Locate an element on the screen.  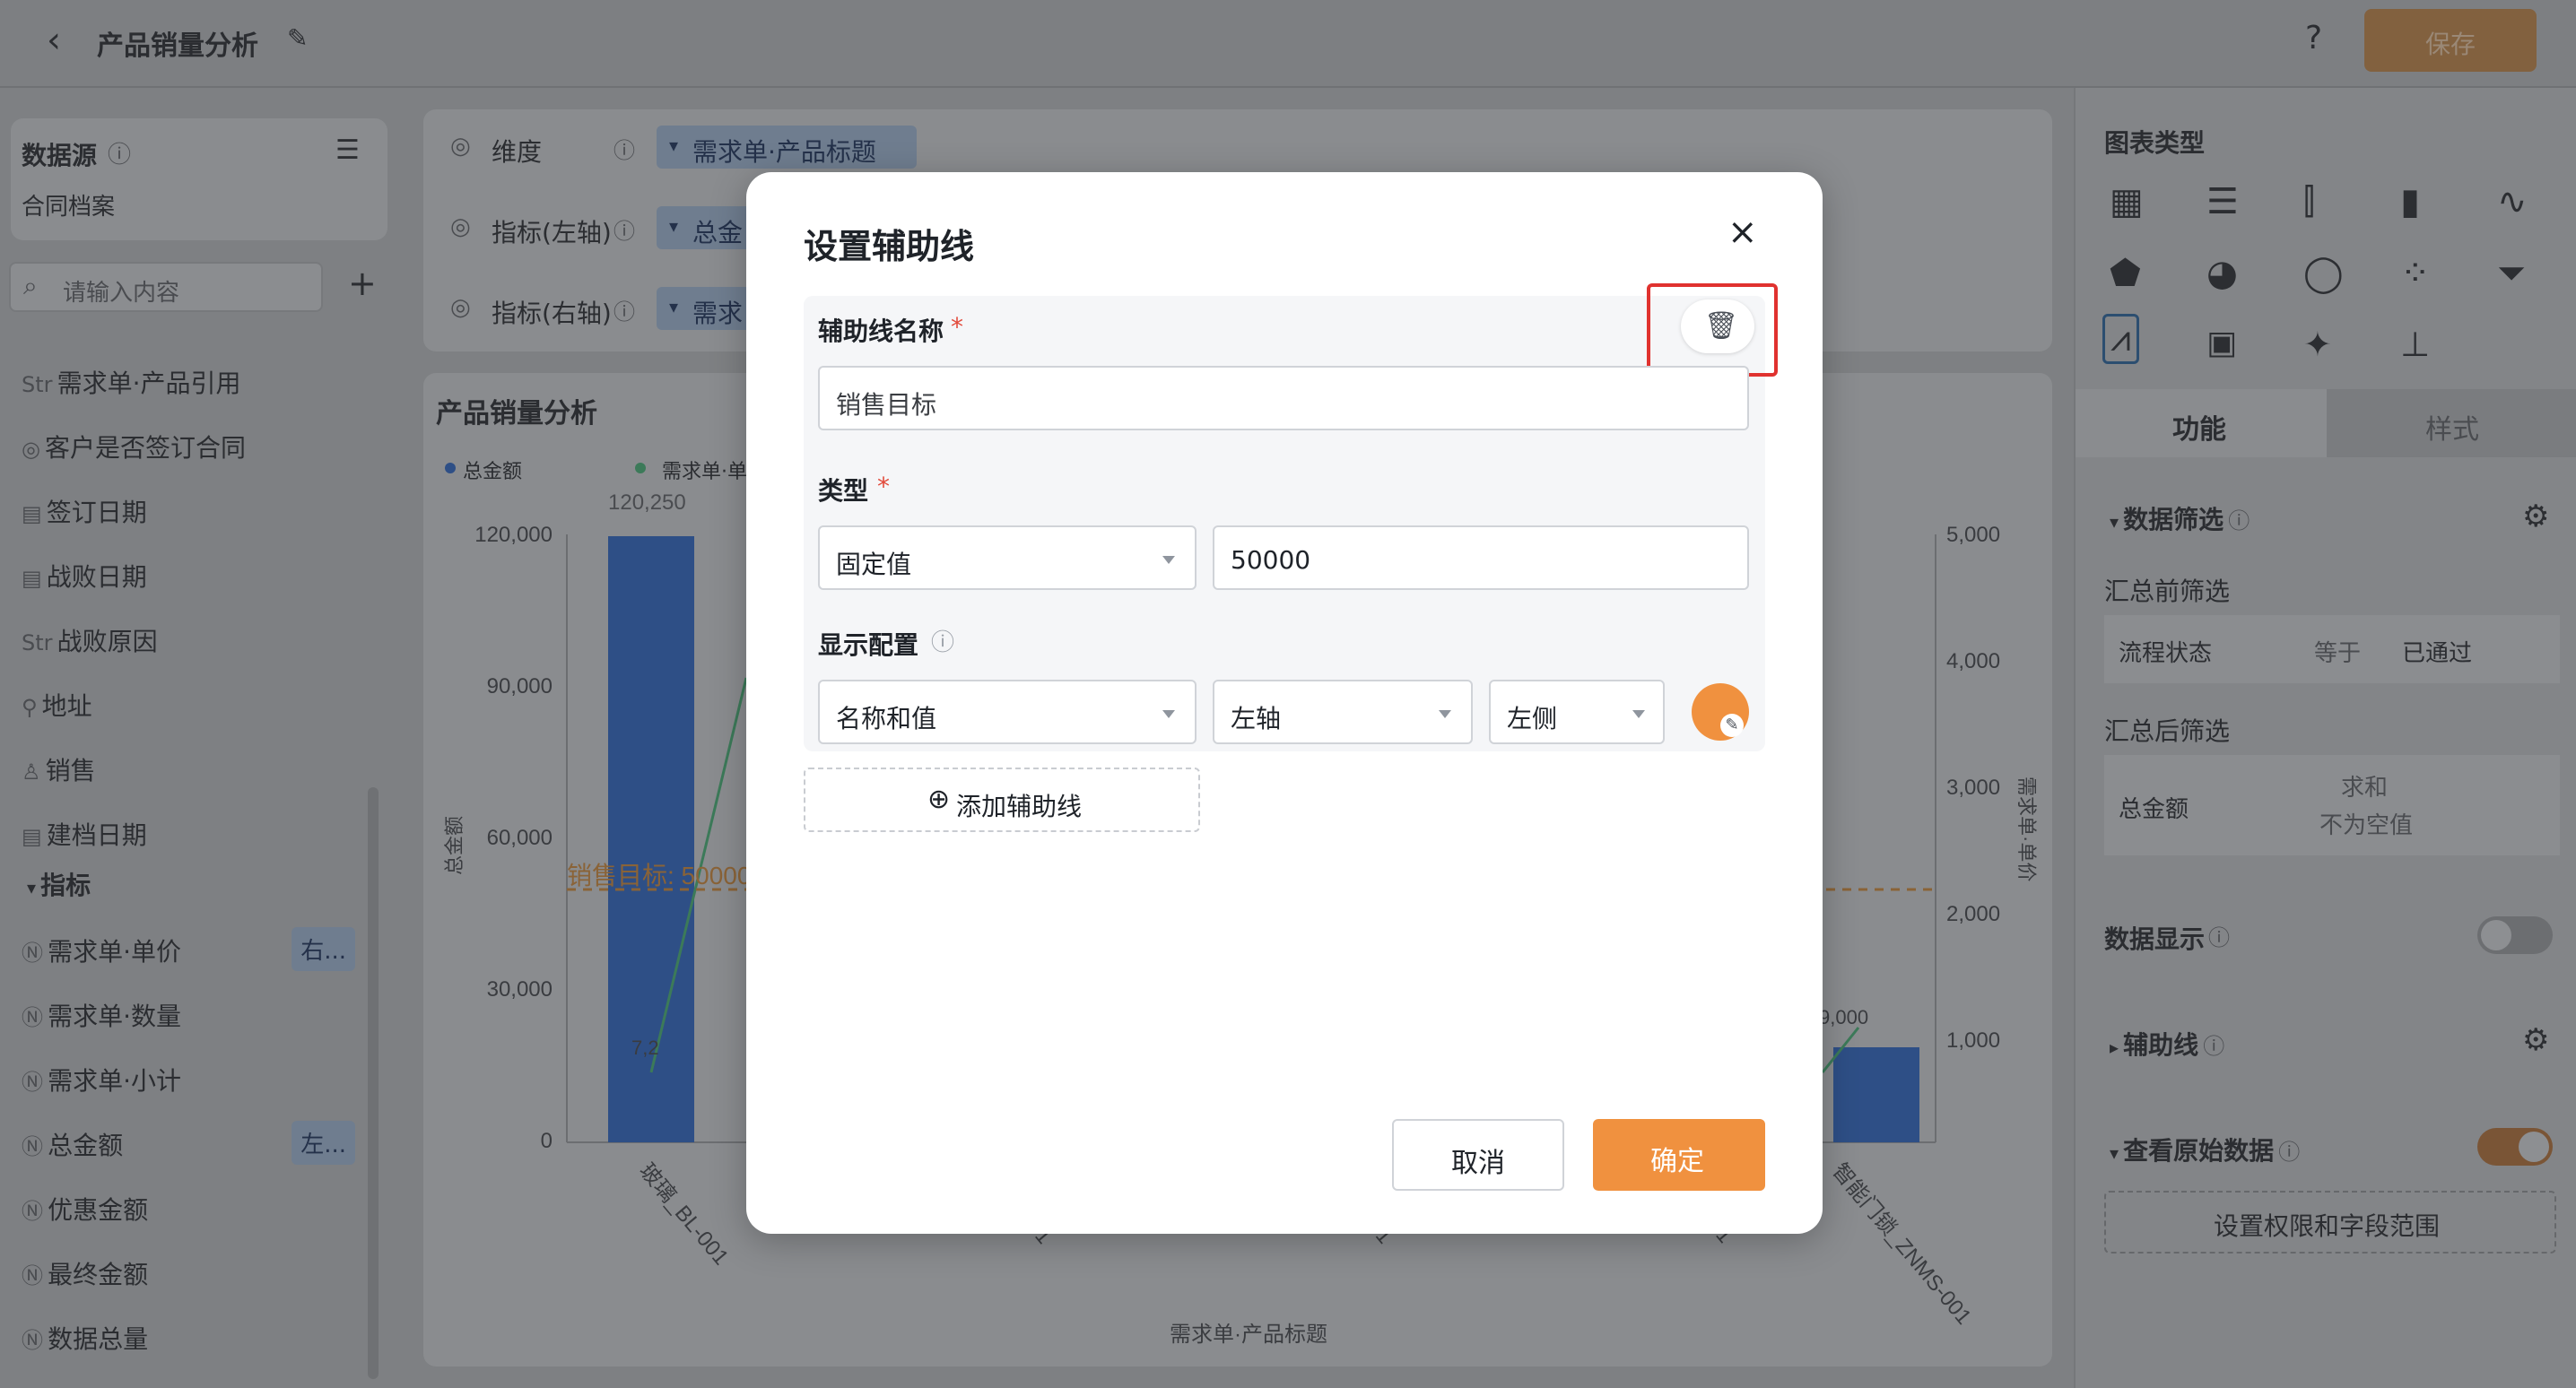
field-item: ▤ 签订日期 is located at coordinates (84, 511).